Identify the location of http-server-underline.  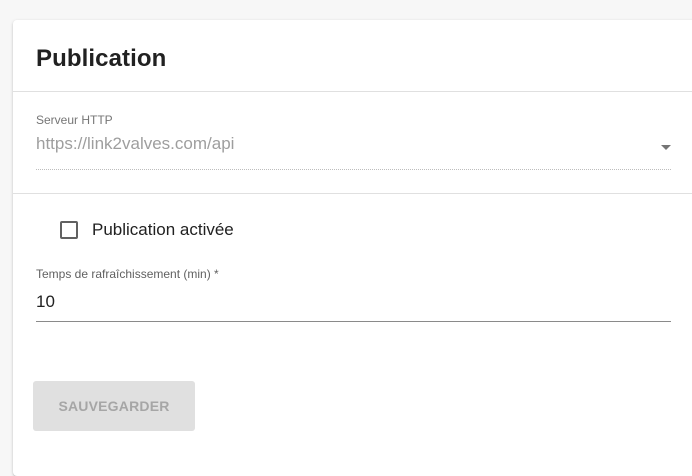
(353, 169).